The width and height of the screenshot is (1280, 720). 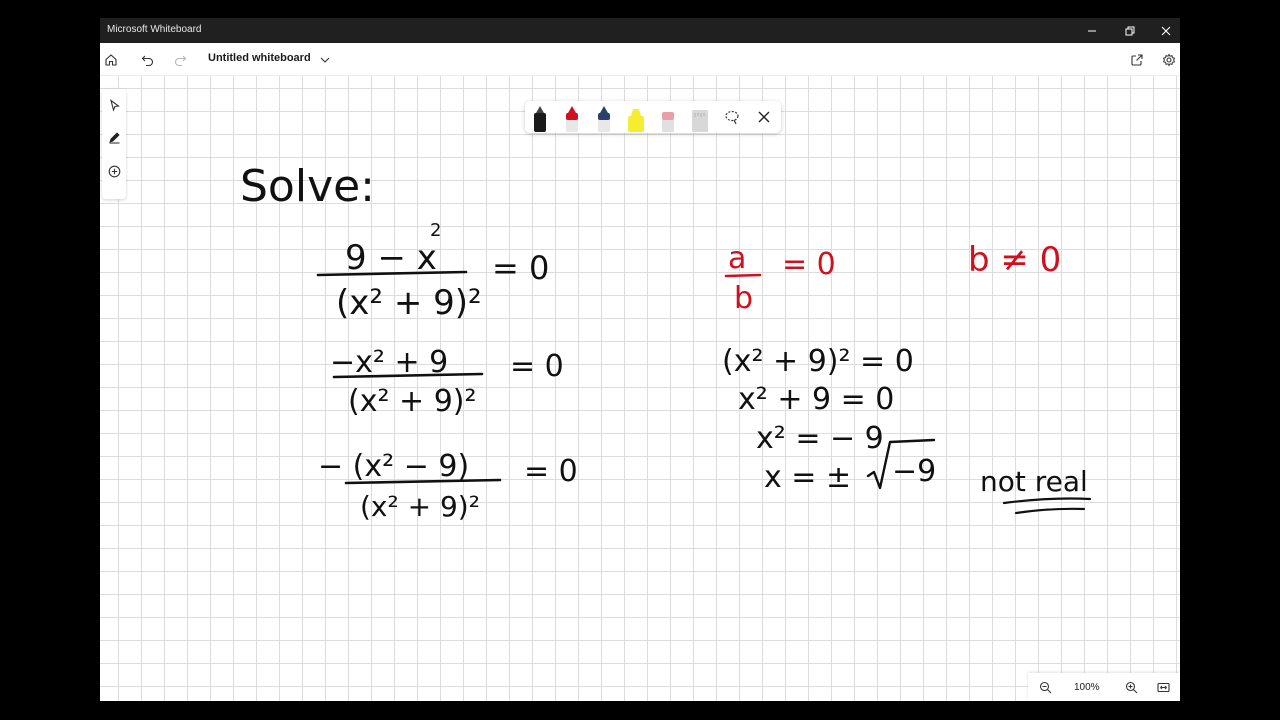 What do you see at coordinates (307, 186) in the screenshot?
I see `solve-heading: Solve:` at bounding box center [307, 186].